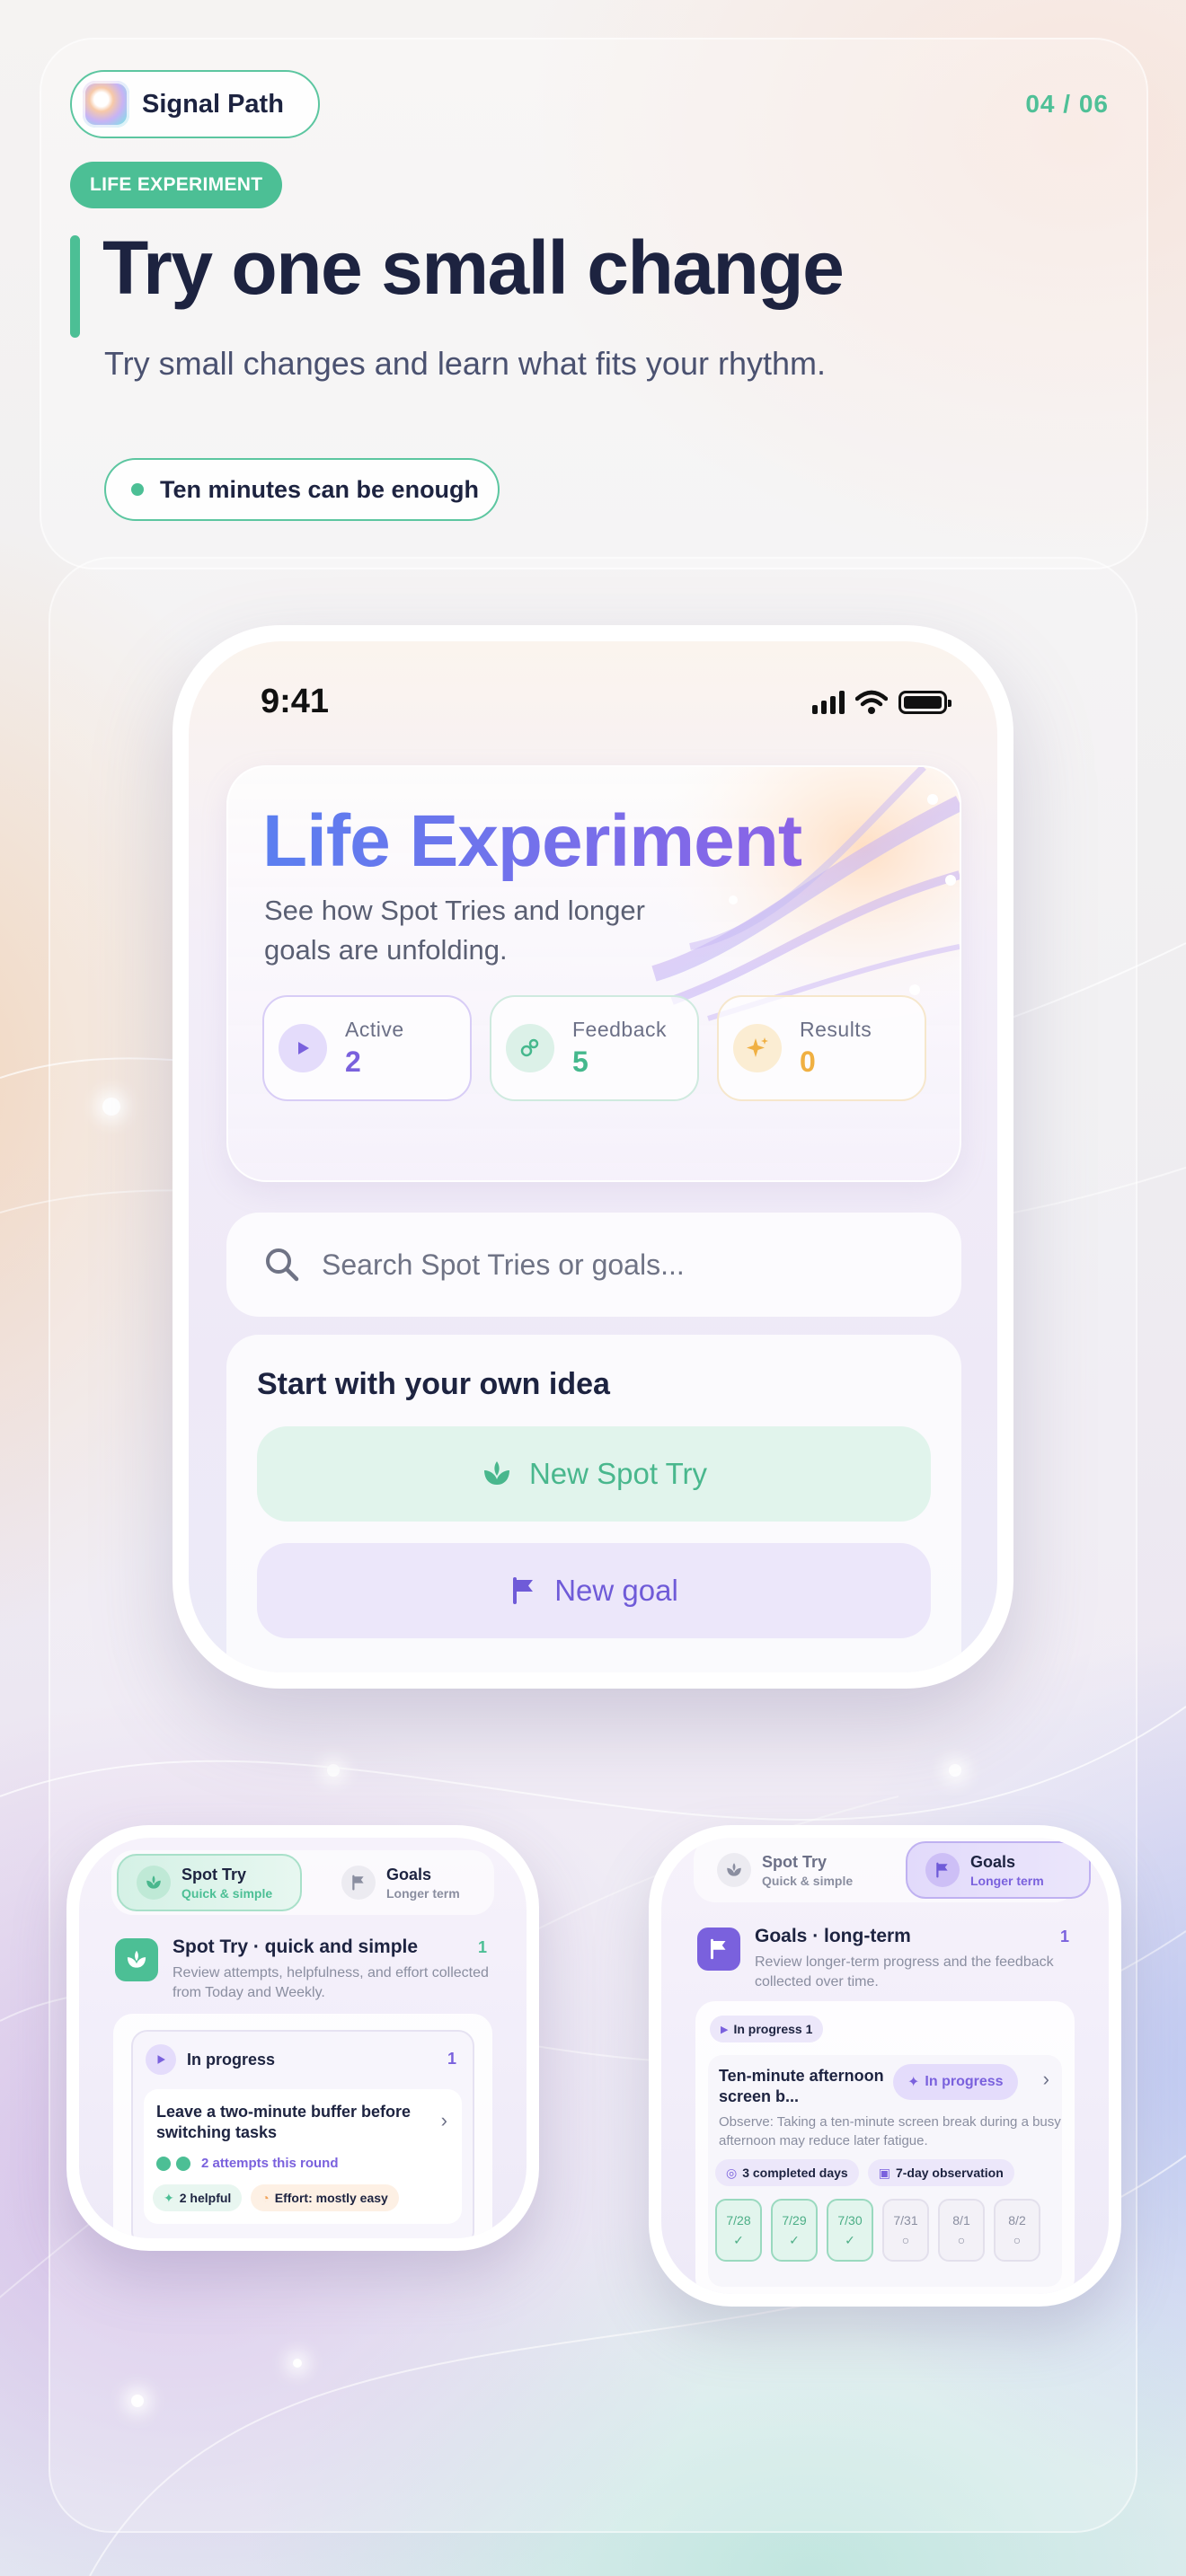  What do you see at coordinates (282, 1265) in the screenshot?
I see `search-icon` at bounding box center [282, 1265].